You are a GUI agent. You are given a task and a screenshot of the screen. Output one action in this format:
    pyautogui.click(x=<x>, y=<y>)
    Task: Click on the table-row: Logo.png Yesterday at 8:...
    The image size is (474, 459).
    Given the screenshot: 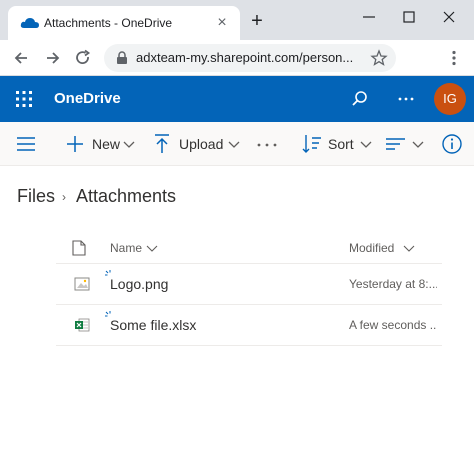 What is the action you would take?
    pyautogui.click(x=249, y=284)
    